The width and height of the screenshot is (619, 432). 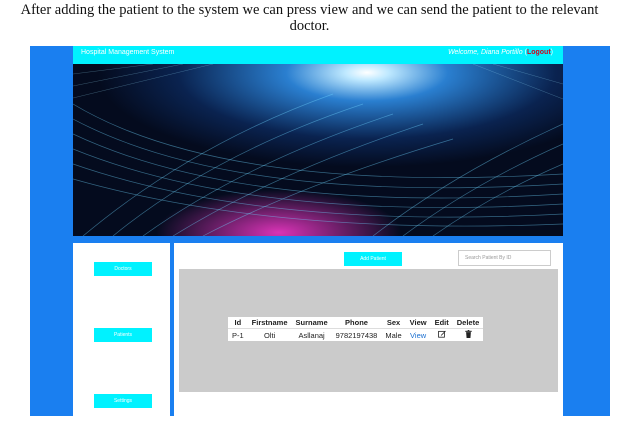 I want to click on col-edit: Edit, so click(x=441, y=323).